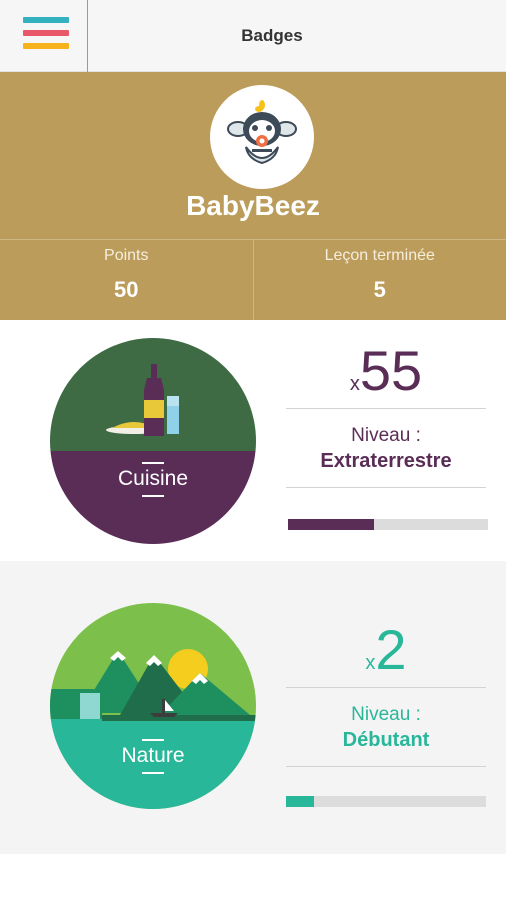  Describe the element at coordinates (386, 411) in the screenshot. I see `badge-info: x55 Niveau : Extraterrestre` at that location.